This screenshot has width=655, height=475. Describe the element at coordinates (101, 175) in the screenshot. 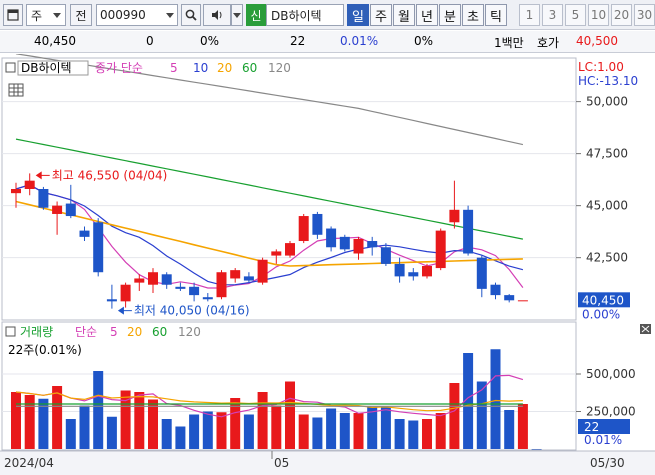

I see `high-annotation: 최고 46,550 (04/04)` at that location.